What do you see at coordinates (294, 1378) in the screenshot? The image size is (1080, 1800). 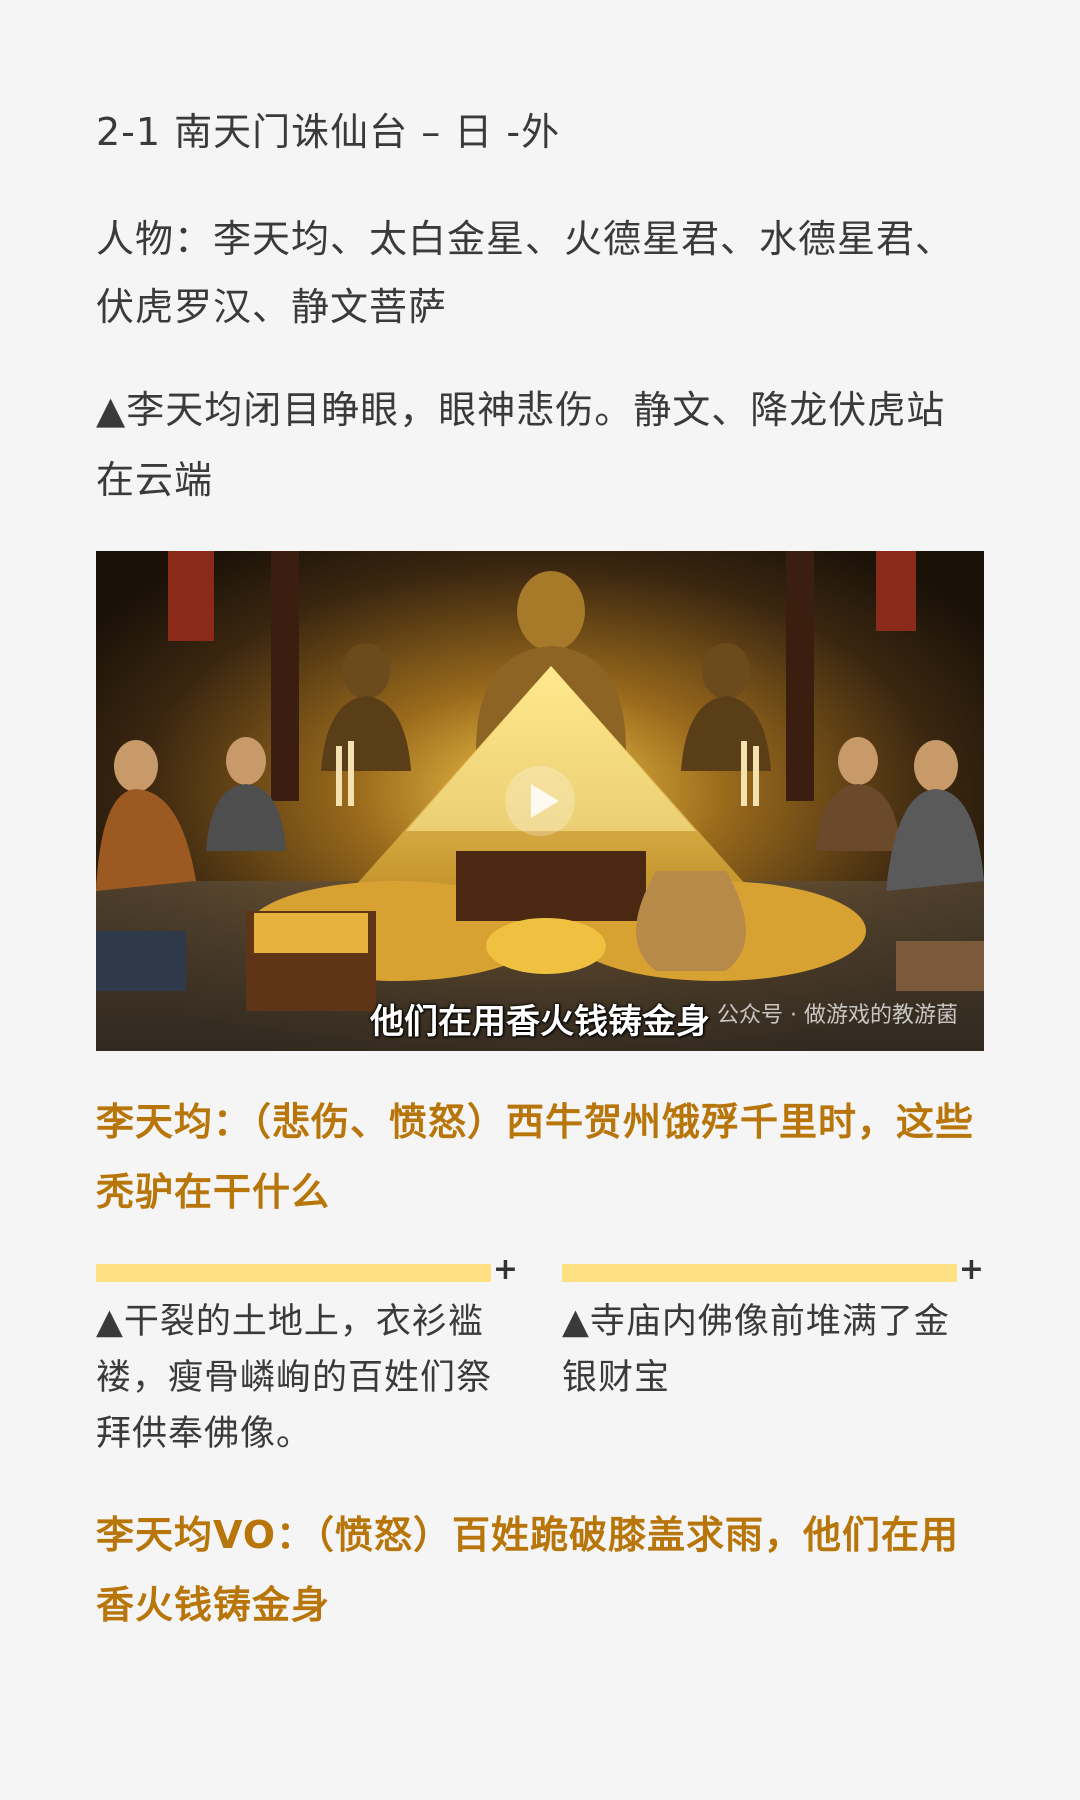 I see `shot-description: ▲干裂的土地上，衣衫褴褛，瘦骨嶙峋的百姓们祭拜供奉佛像。` at bounding box center [294, 1378].